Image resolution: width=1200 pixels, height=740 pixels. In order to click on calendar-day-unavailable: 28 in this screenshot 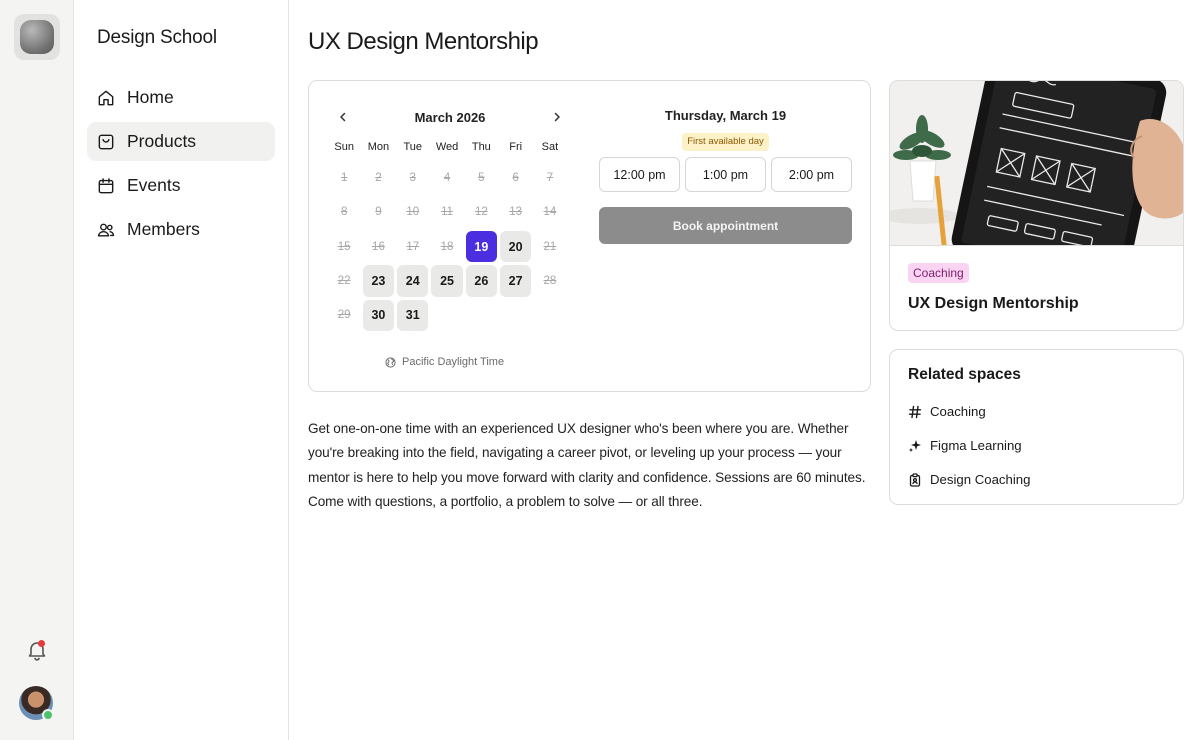, I will do `click(550, 281)`.